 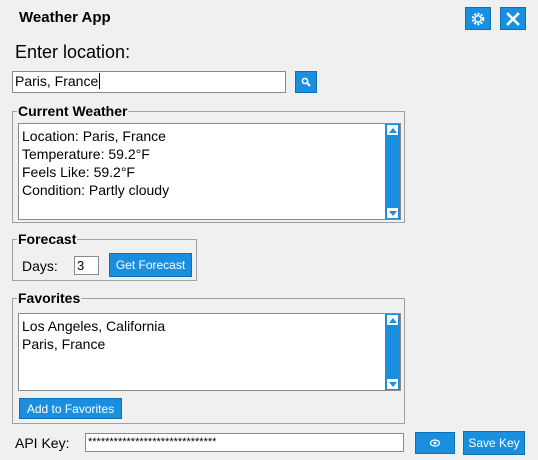 I want to click on favorites-scrollbar, so click(x=392, y=352).